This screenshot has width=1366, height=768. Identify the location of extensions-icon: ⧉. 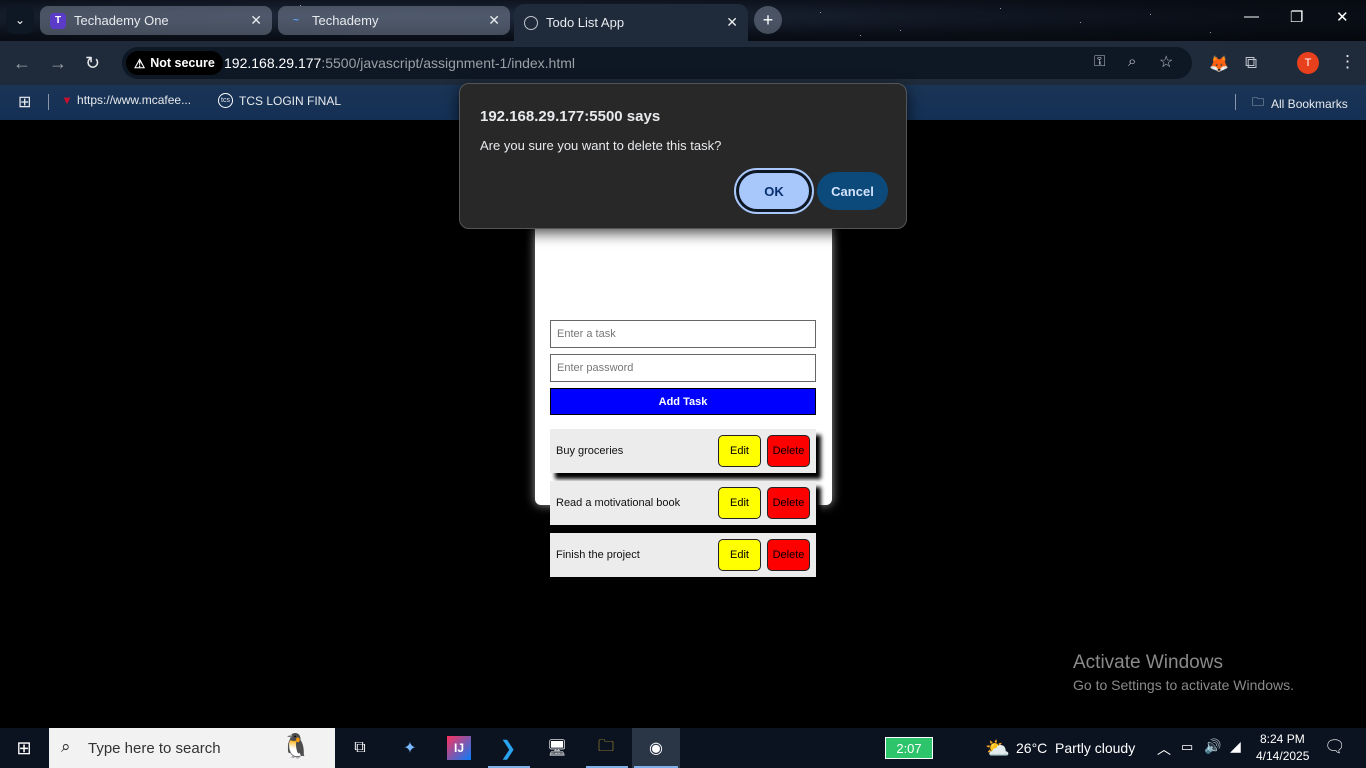
(1251, 63).